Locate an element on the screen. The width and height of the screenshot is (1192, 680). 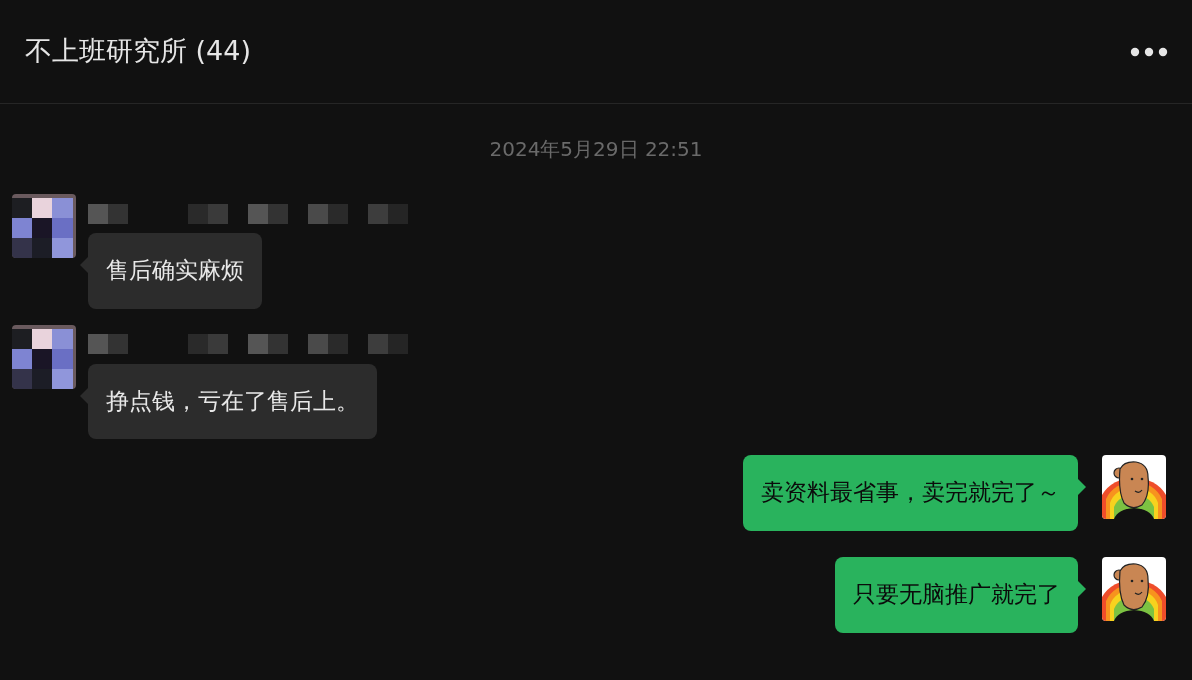
message-bubble: 卖资料最省事，卖完就完了～ is located at coordinates (910, 493).